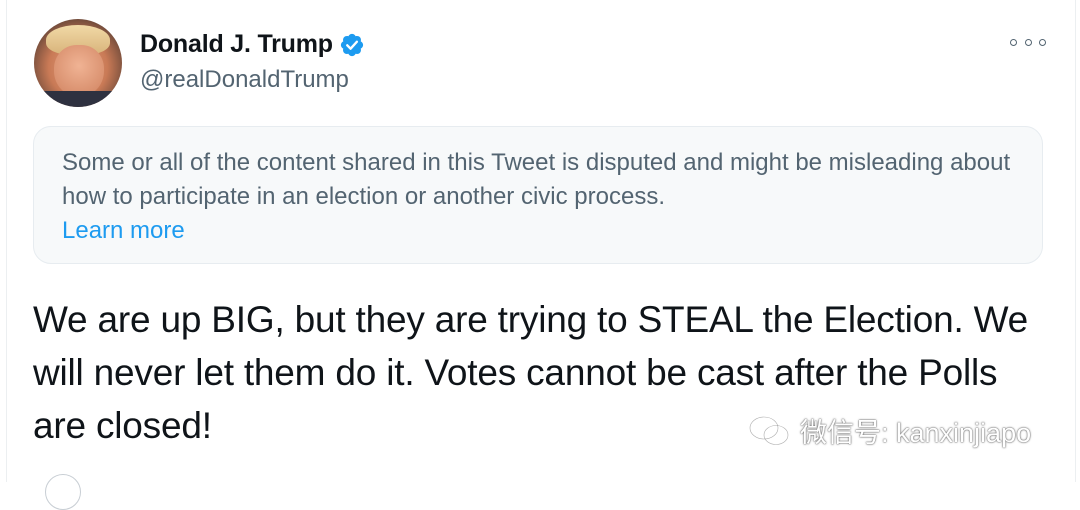  I want to click on watermark: 微信号: kanxinjiapo, so click(889, 430).